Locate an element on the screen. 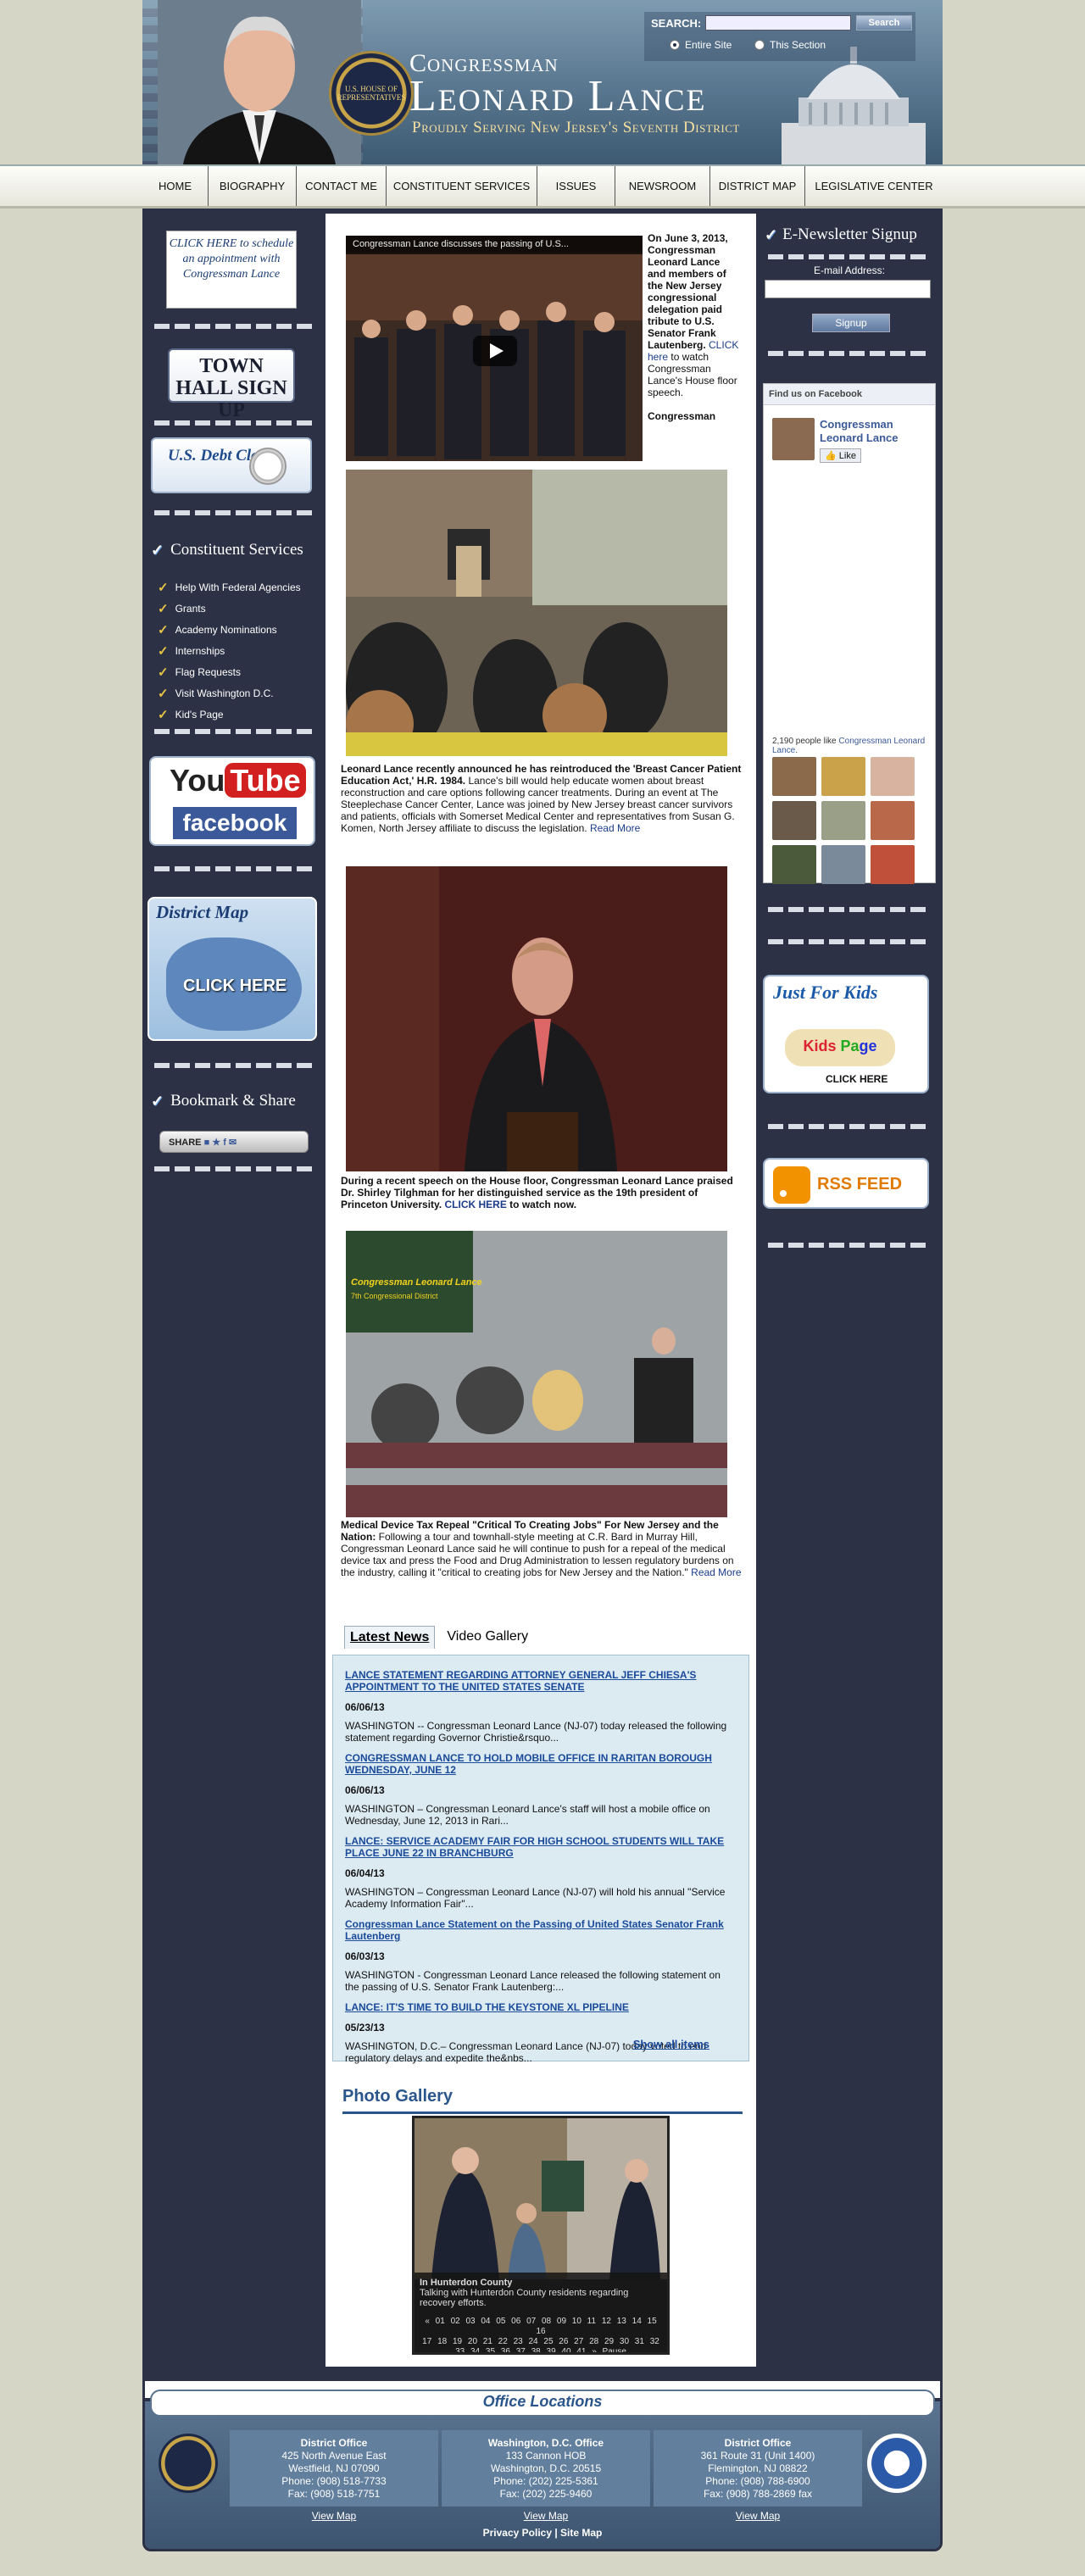  debt-clock-link: U.S. Debt Clock is located at coordinates (232, 465).